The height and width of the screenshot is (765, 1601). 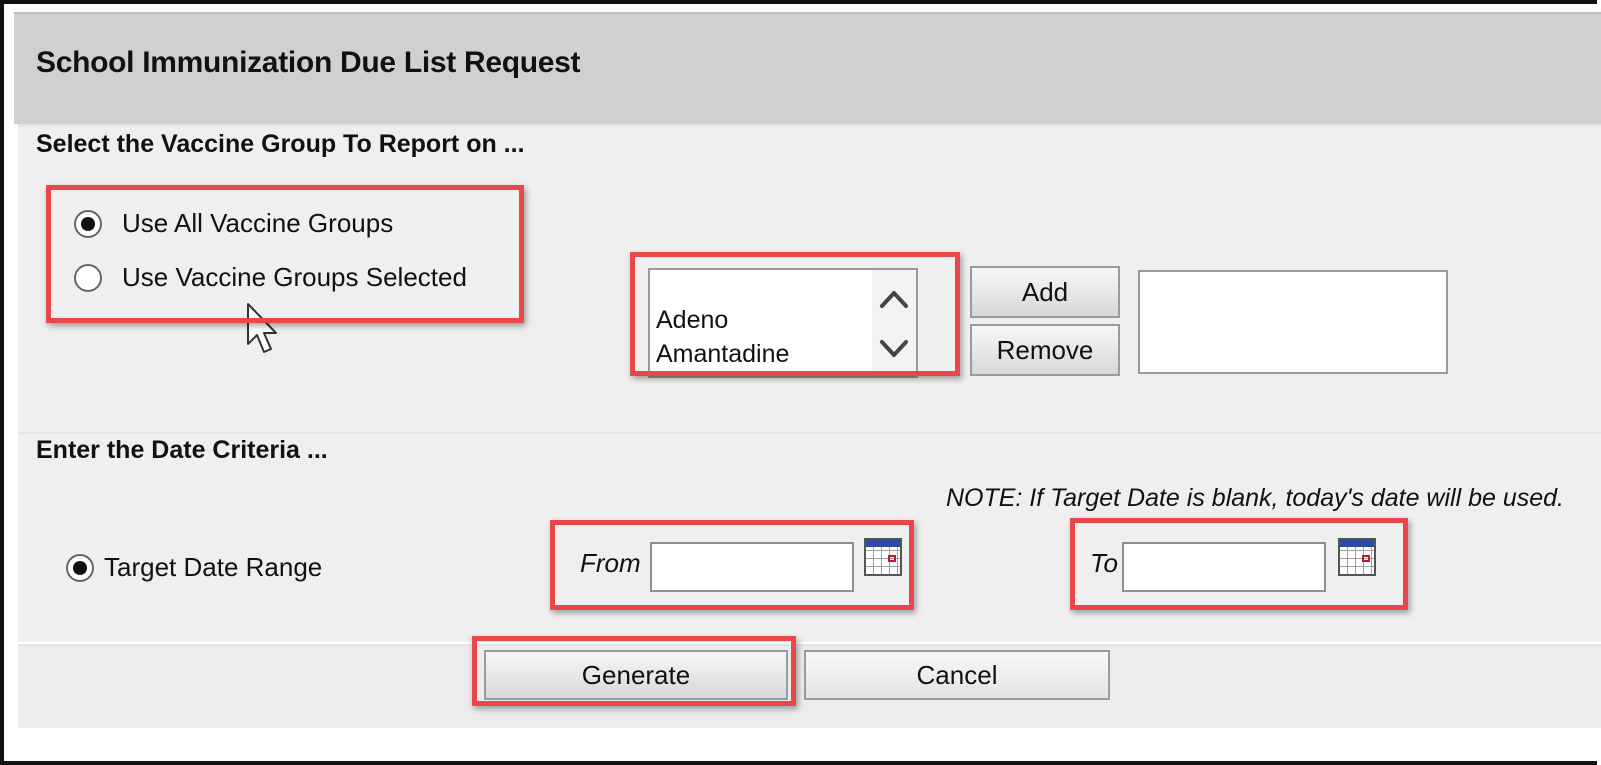 What do you see at coordinates (1293, 322) in the screenshot?
I see `selected-vaccine-groups-listbox` at bounding box center [1293, 322].